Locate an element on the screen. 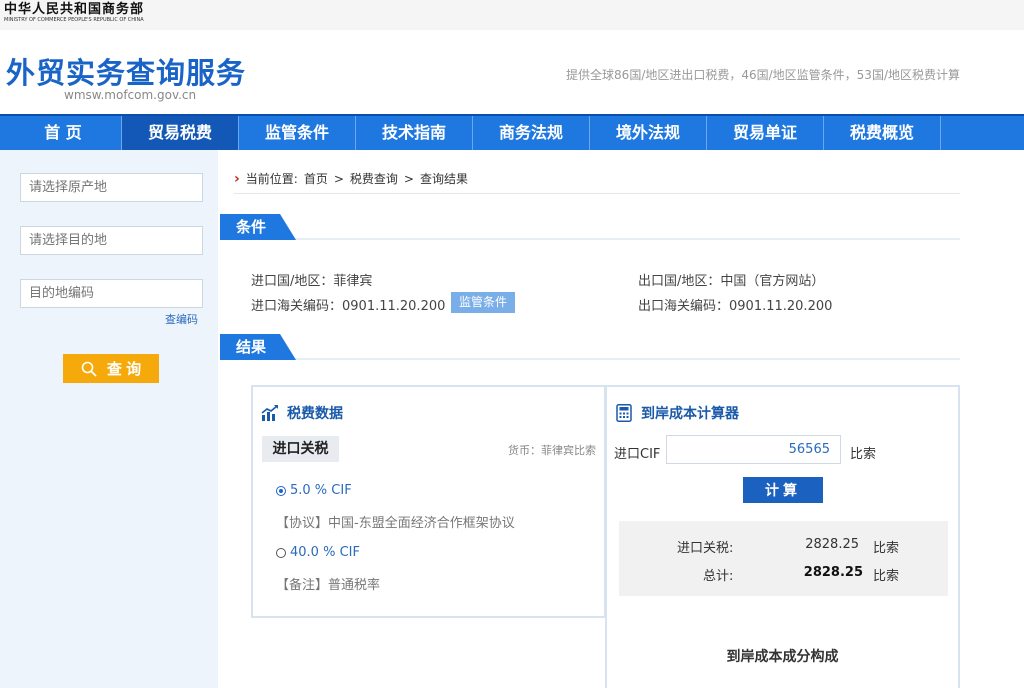  tax-data-title: 税费数据 is located at coordinates (302, 413).